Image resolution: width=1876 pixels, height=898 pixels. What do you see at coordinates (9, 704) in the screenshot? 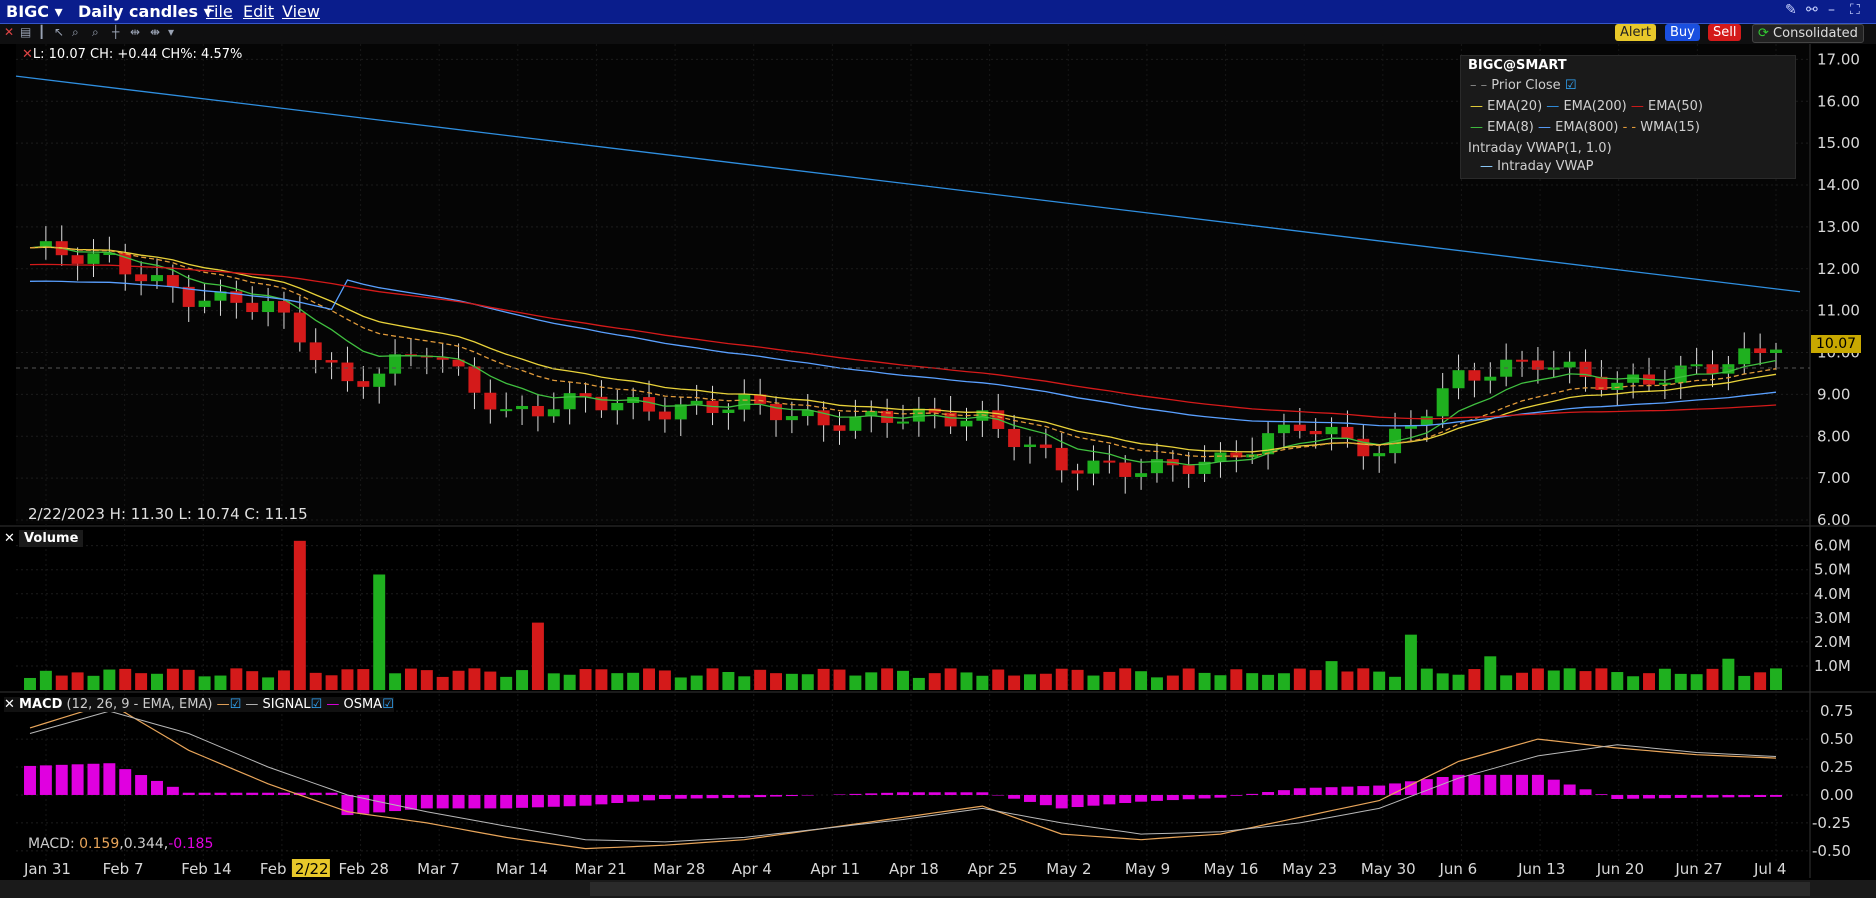
I see `close-macd-icon: ✕` at bounding box center [9, 704].